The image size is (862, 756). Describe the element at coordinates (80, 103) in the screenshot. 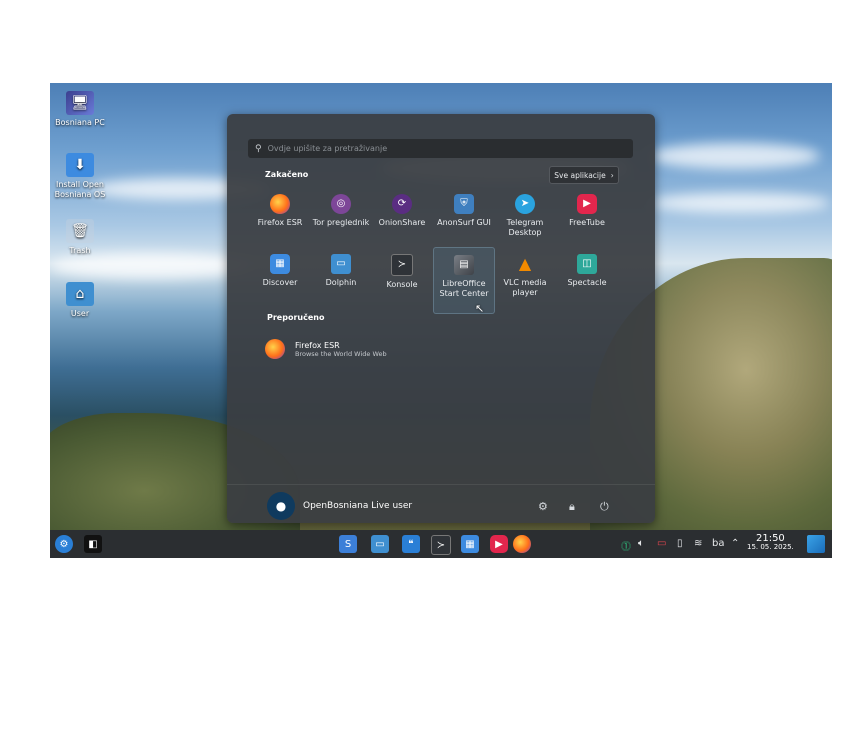

I see `monitor-icon: 🖥` at that location.